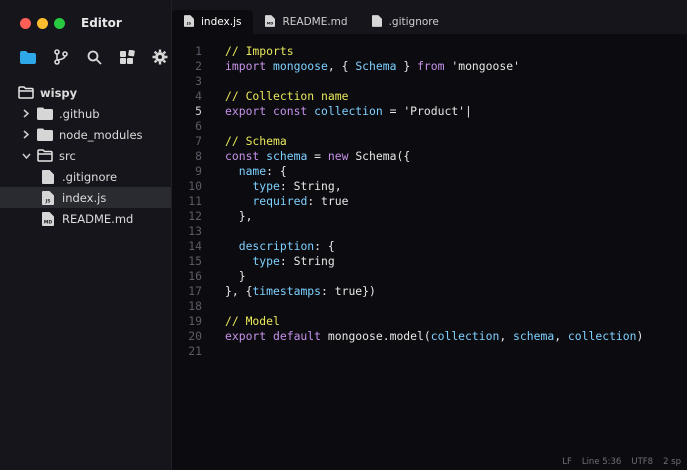  Describe the element at coordinates (407, 81) in the screenshot. I see `code-line: 3` at that location.